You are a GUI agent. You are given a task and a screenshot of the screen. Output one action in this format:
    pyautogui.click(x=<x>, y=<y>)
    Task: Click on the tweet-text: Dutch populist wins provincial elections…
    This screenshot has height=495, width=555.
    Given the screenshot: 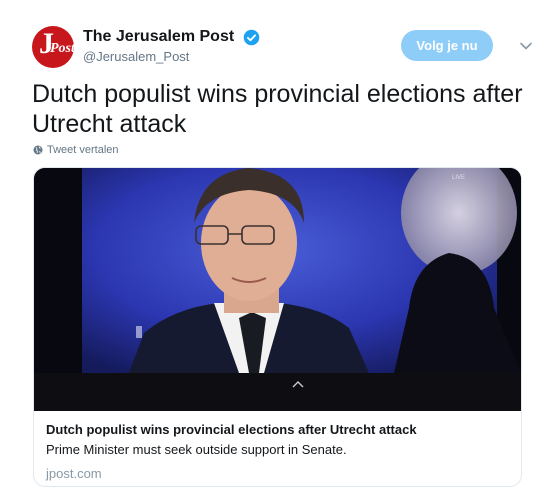 What is the action you would take?
    pyautogui.click(x=277, y=109)
    